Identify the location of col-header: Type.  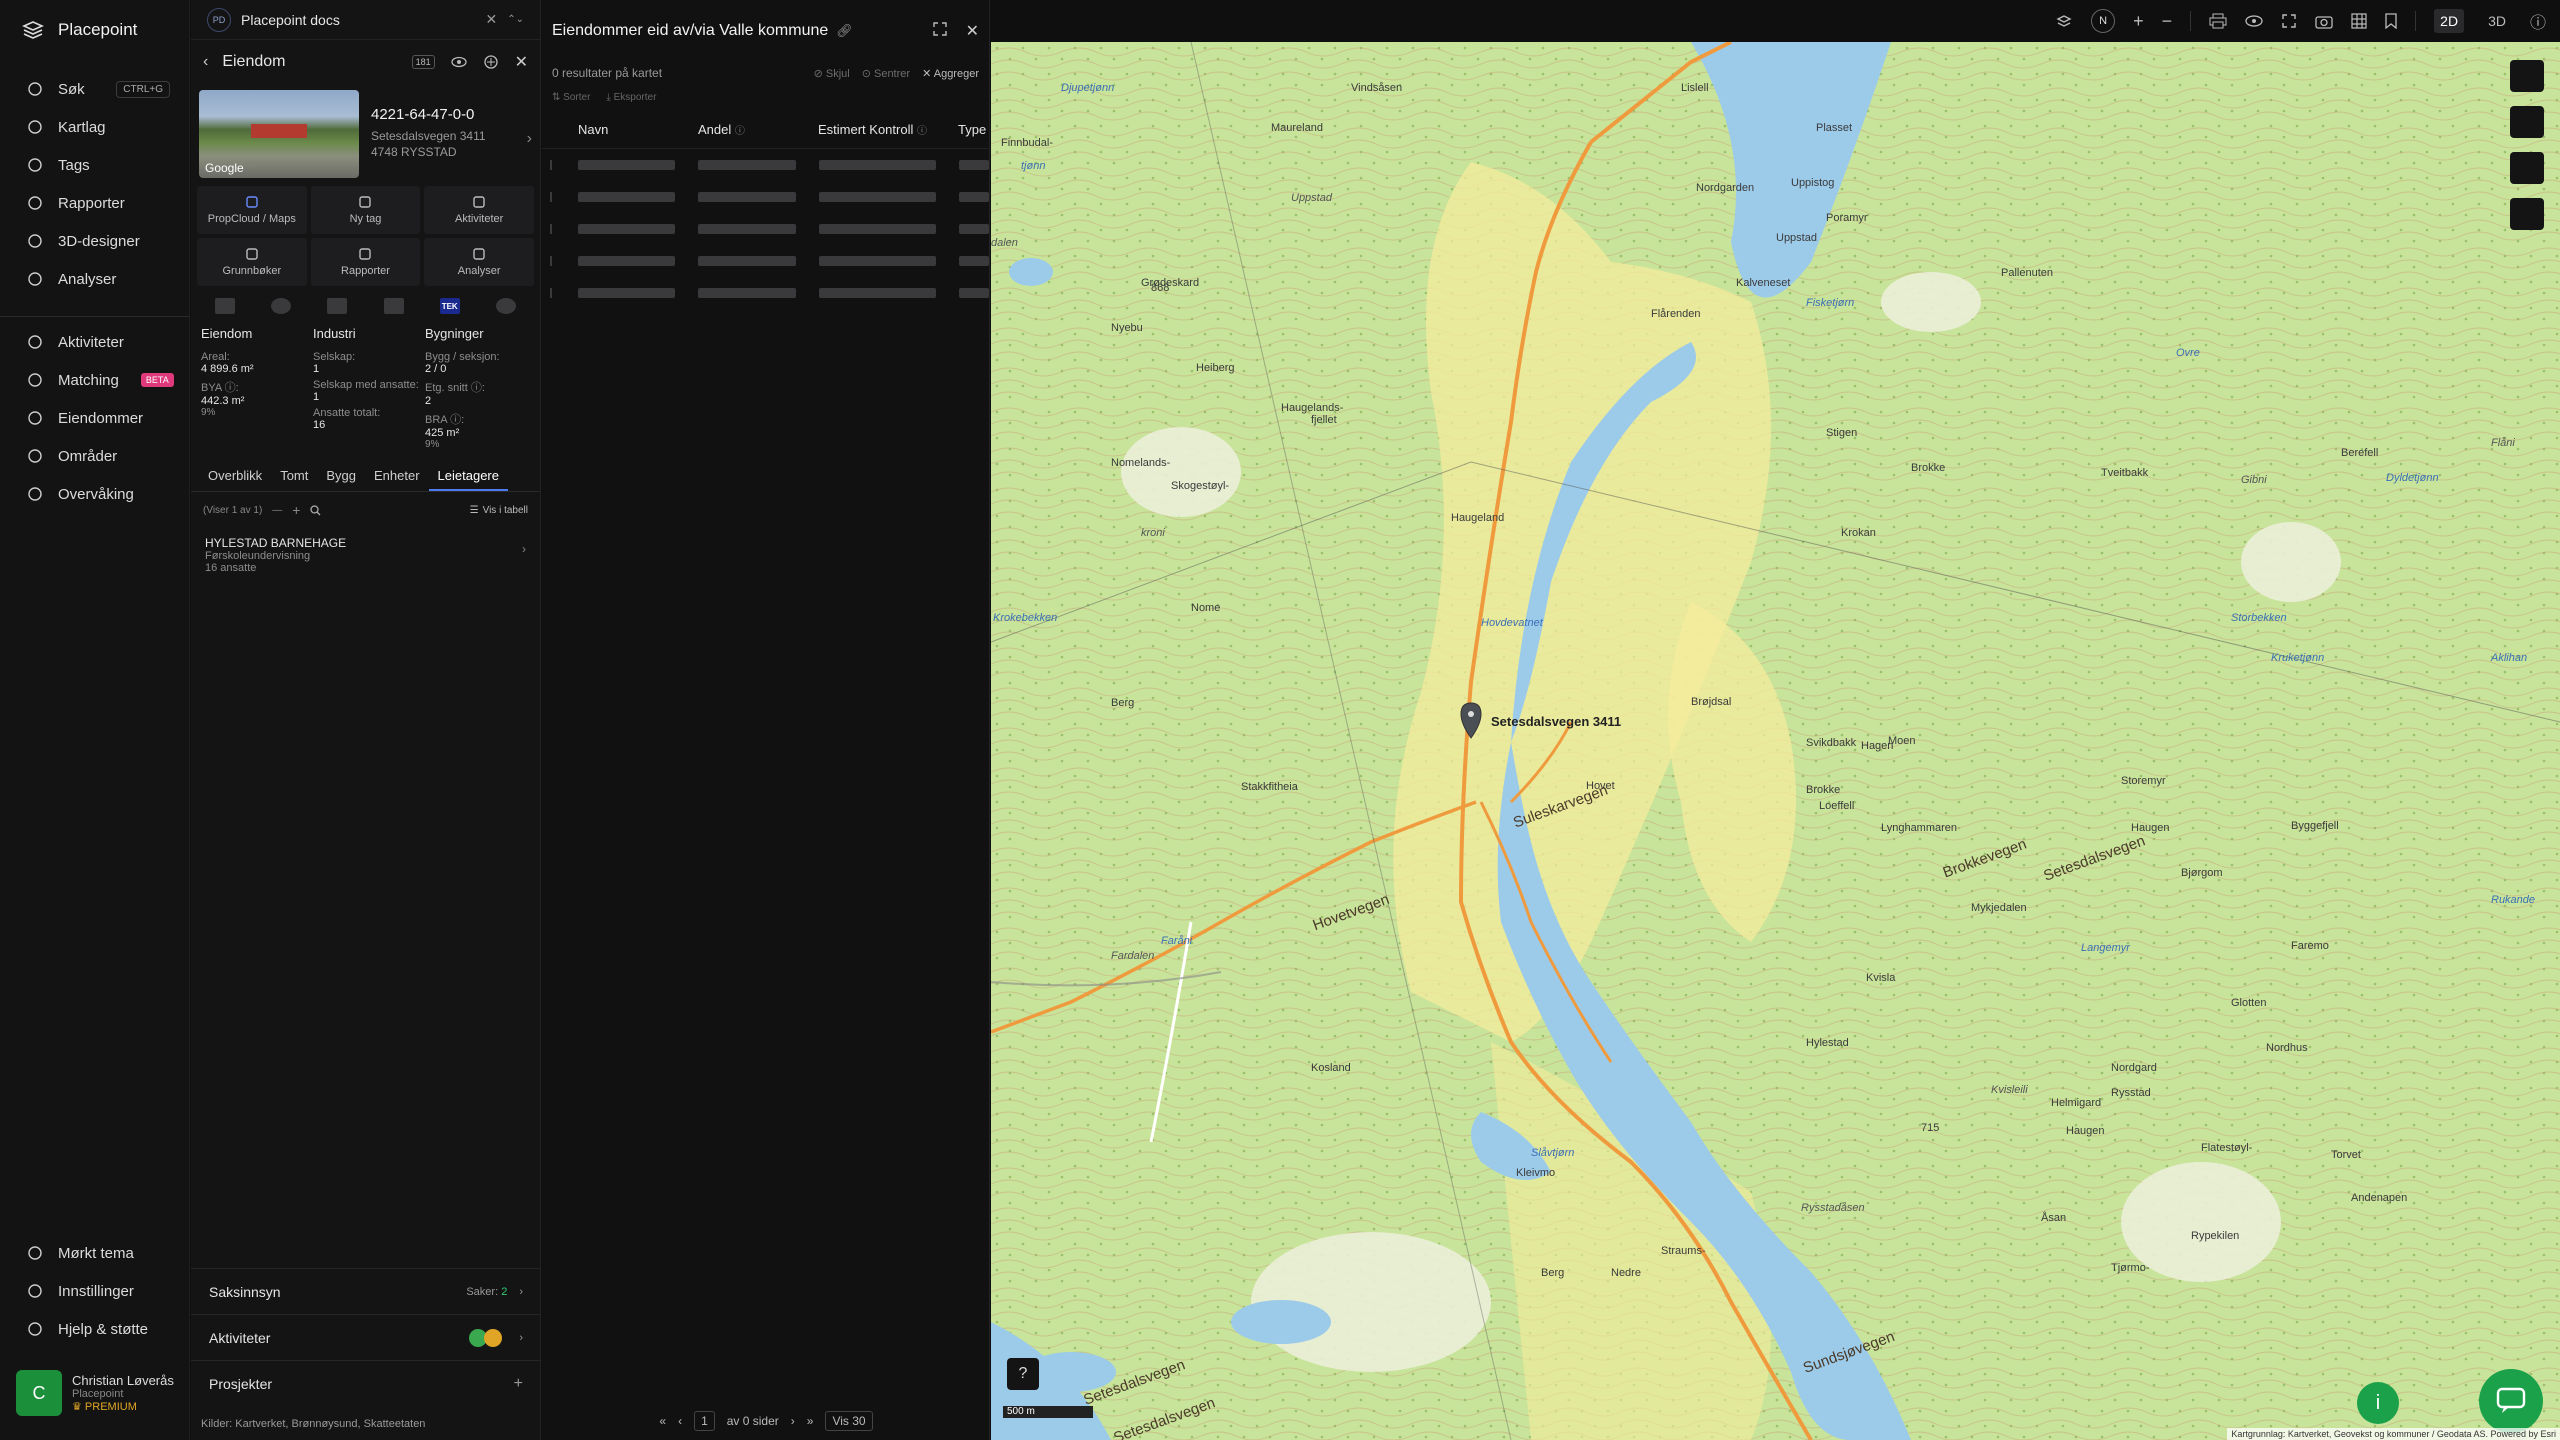
(972, 129).